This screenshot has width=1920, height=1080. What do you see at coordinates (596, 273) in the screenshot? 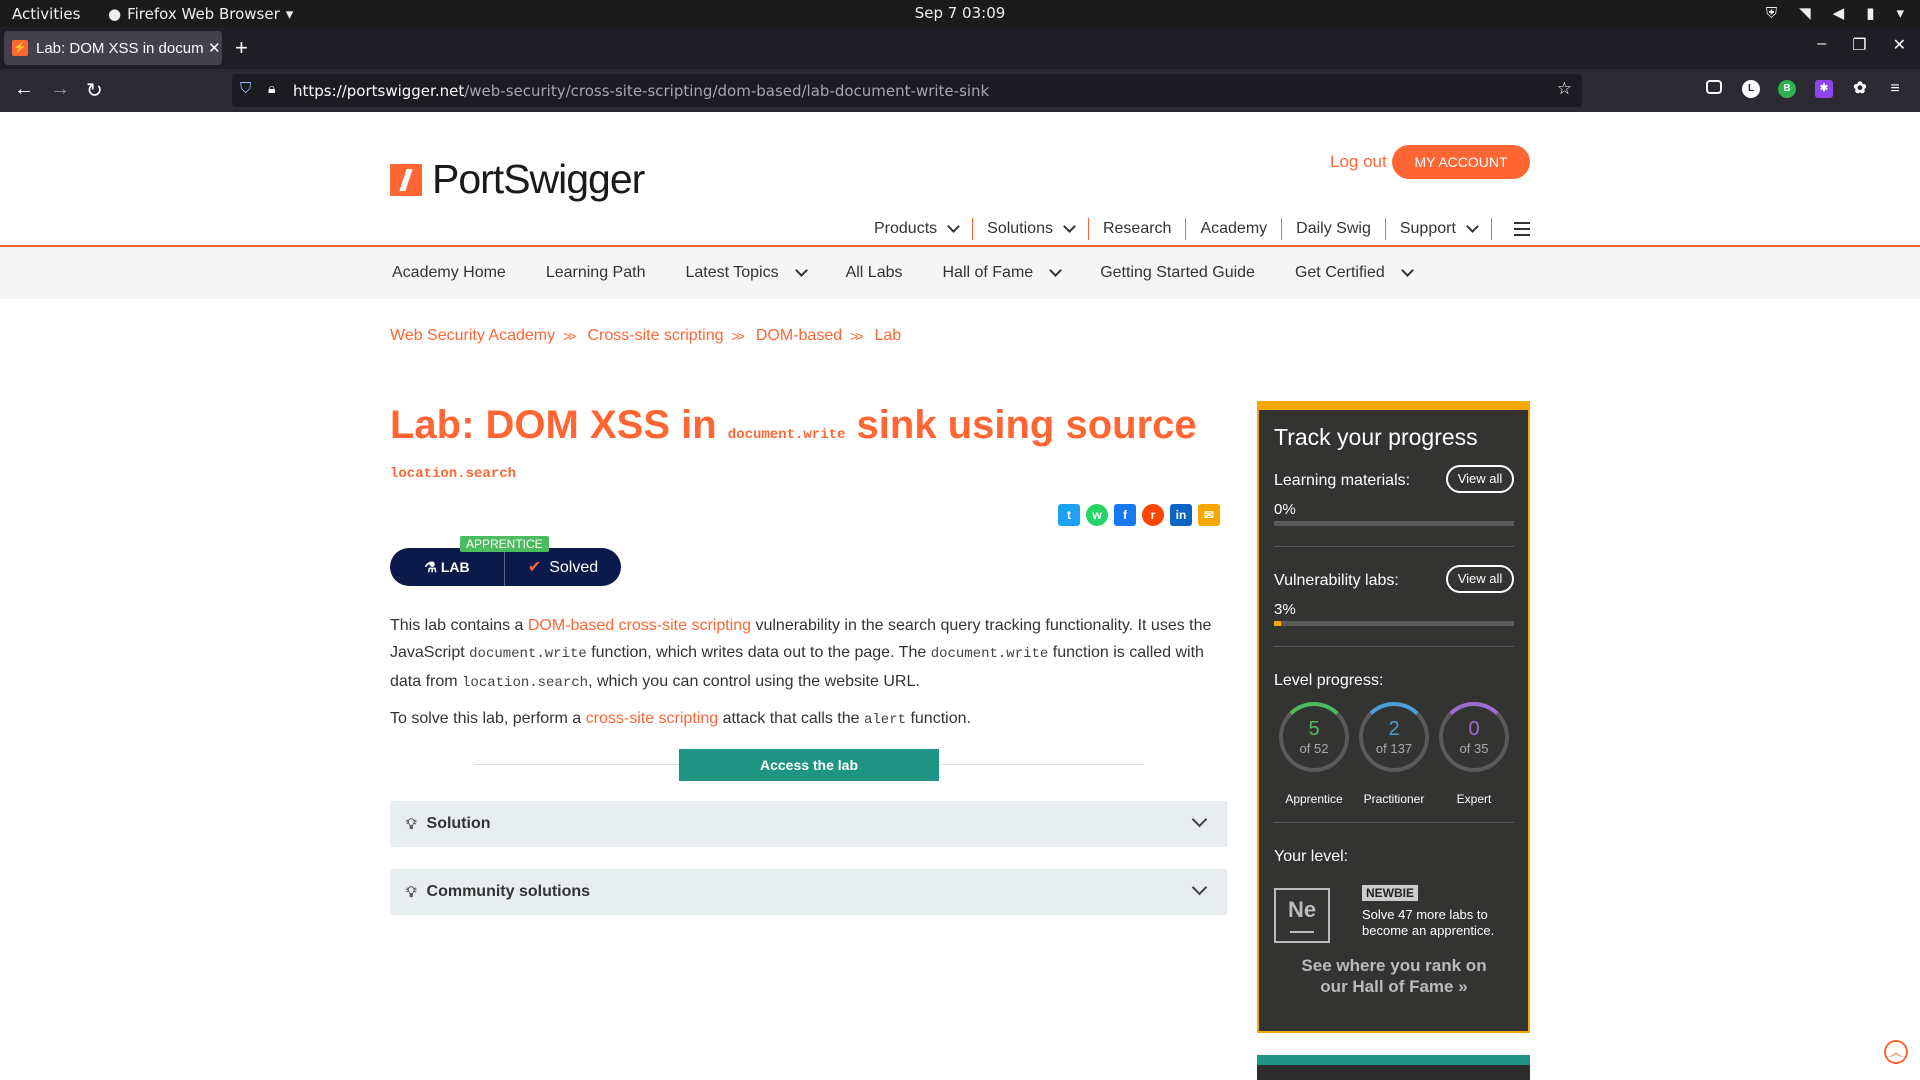
I see `subnav-learning-path: Learning Path` at bounding box center [596, 273].